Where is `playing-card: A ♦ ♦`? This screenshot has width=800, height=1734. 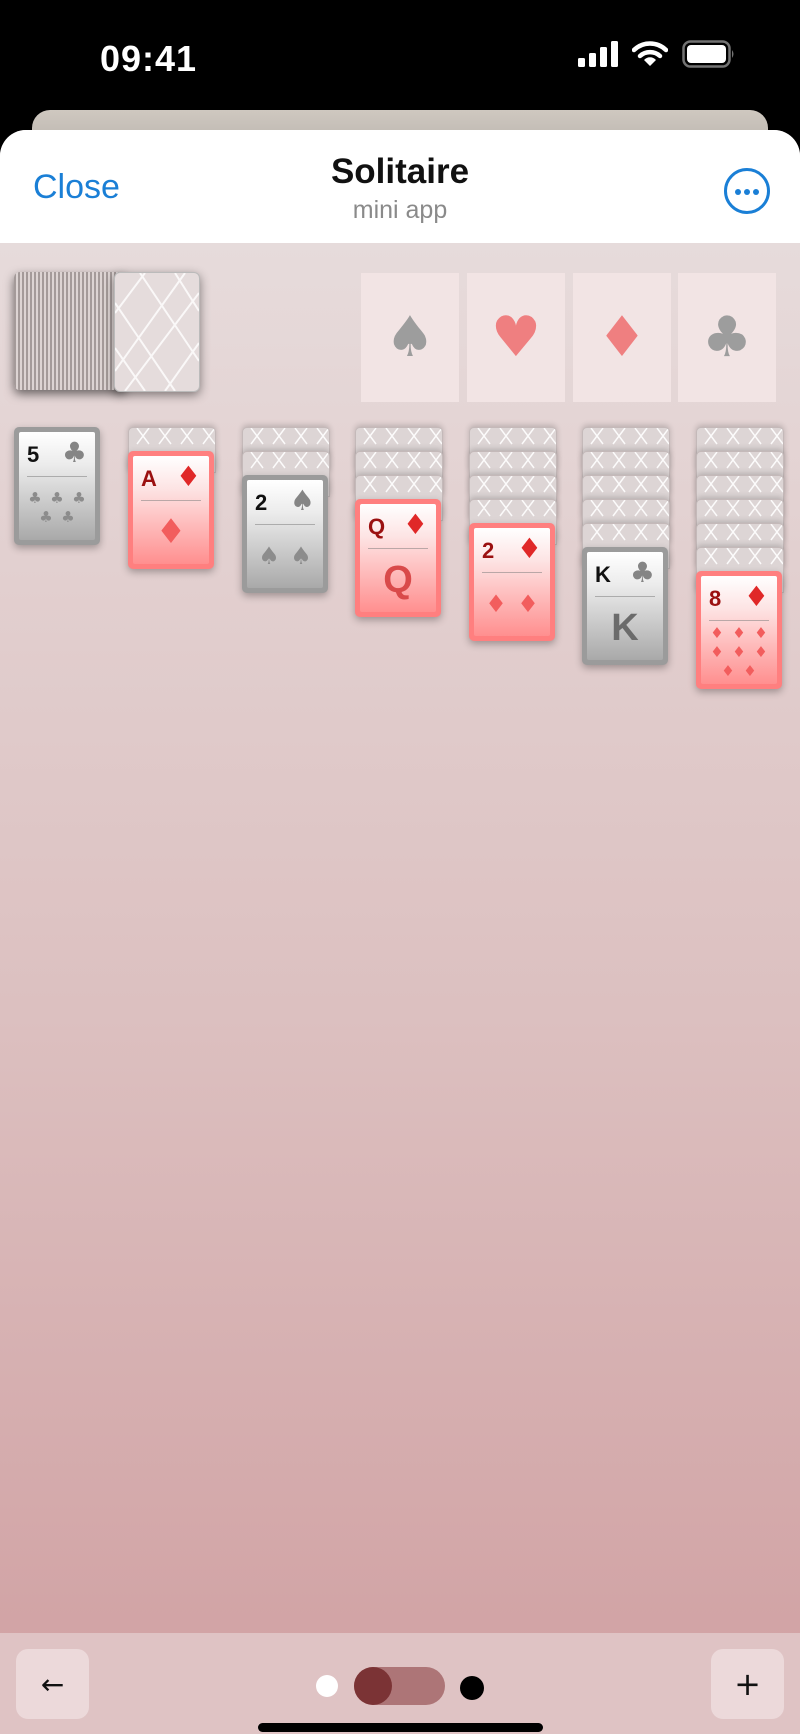
playing-card: A ♦ ♦ is located at coordinates (171, 510).